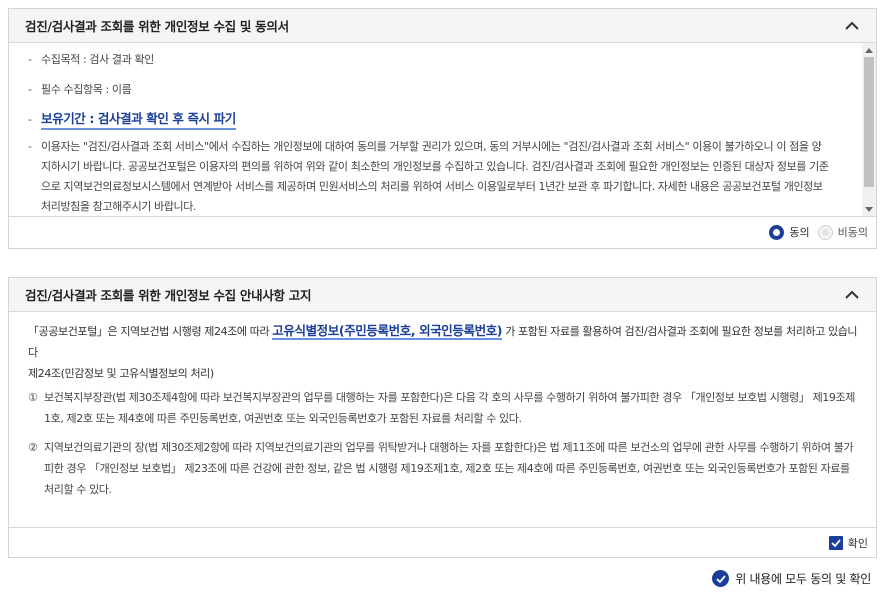  I want to click on confirm-row: 확인, so click(442, 543).